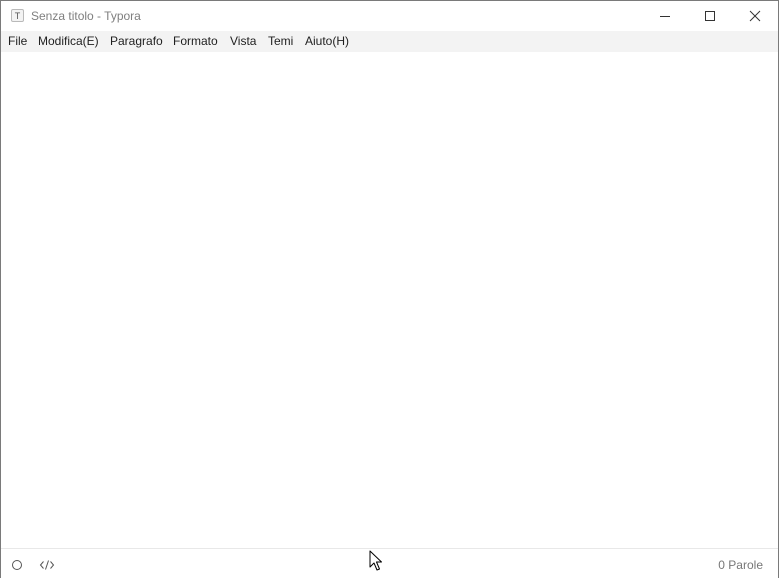 This screenshot has height=578, width=779. What do you see at coordinates (375, 560) in the screenshot?
I see `mouse-pointer-icon` at bounding box center [375, 560].